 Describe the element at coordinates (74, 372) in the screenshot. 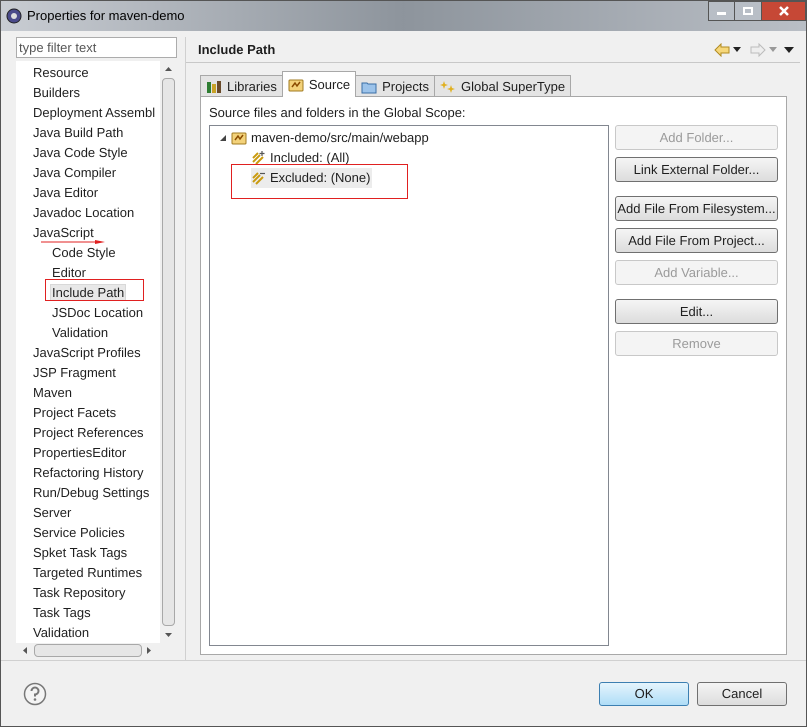

I see `sidebar-item: JSP Fragment` at that location.